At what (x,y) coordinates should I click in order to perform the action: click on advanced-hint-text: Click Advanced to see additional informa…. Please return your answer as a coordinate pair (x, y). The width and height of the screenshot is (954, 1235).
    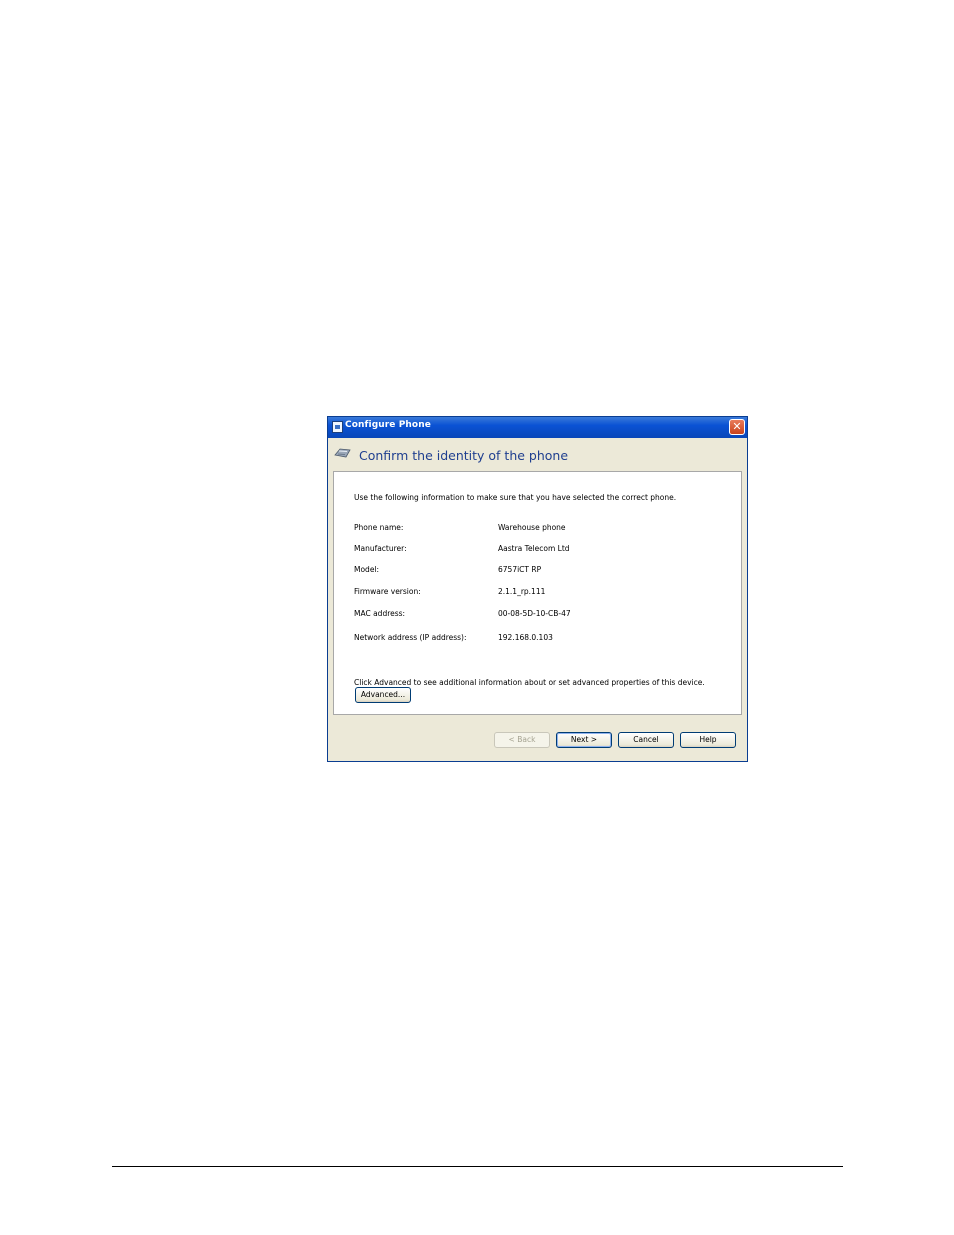
    Looking at the image, I should click on (529, 682).